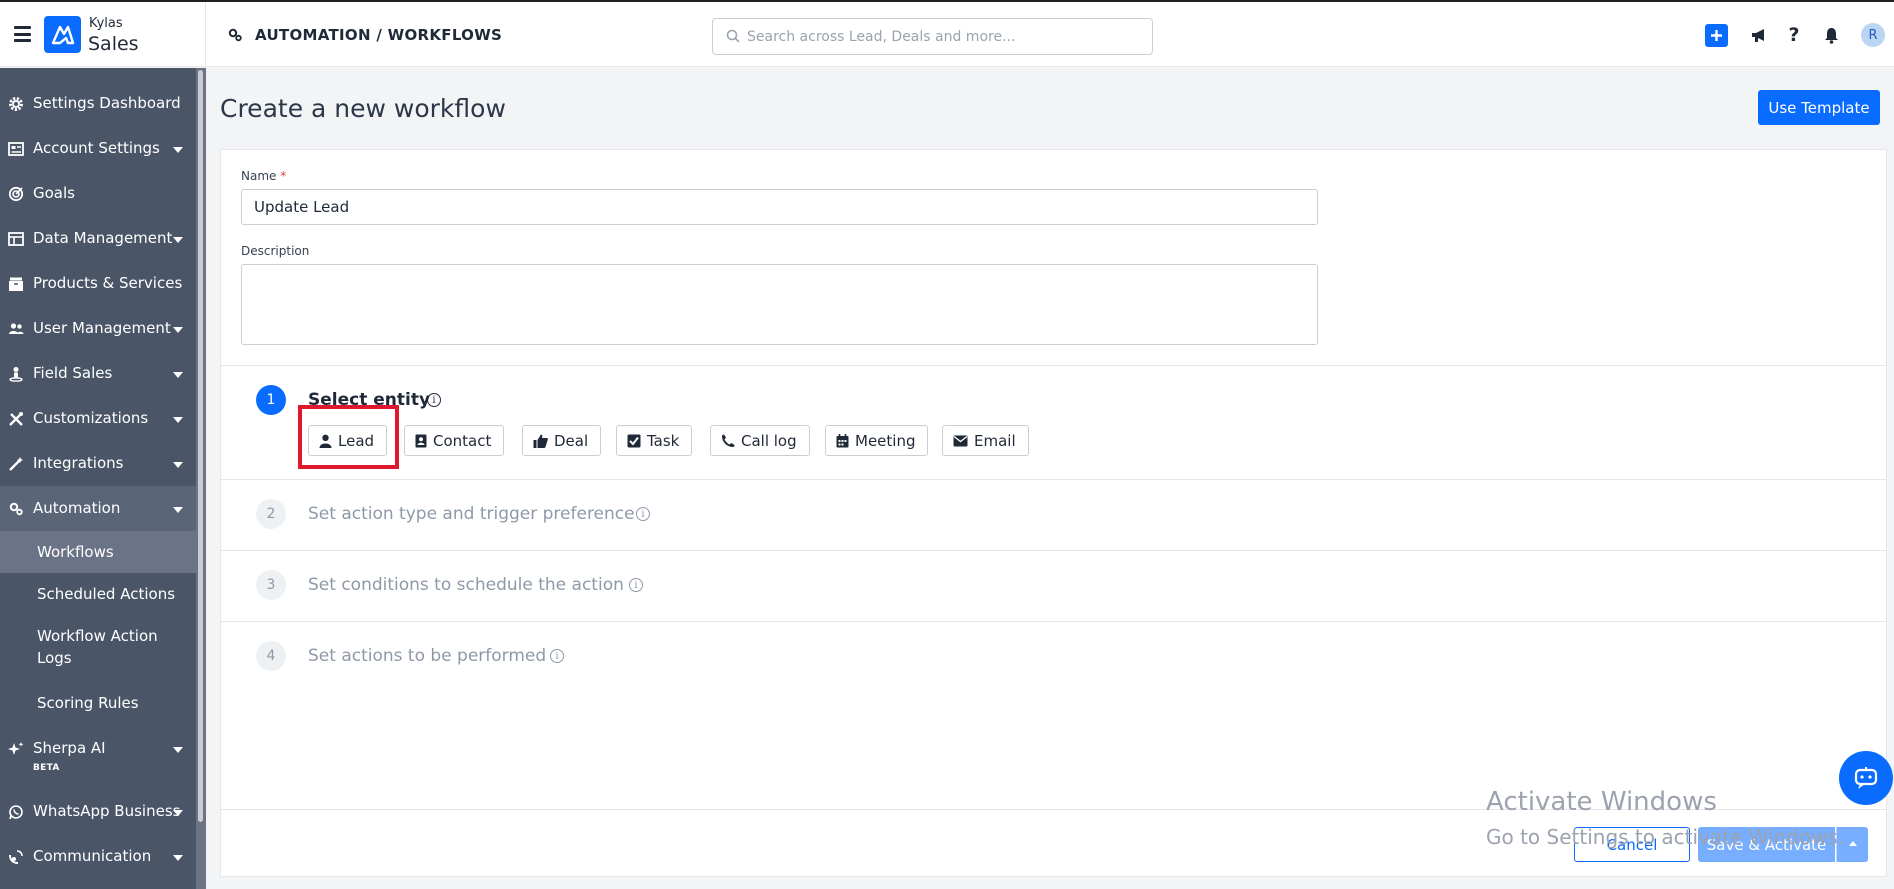  Describe the element at coordinates (98, 703) in the screenshot. I see `sidebar-subitem-scoring-rules: Scoring Rules` at that location.